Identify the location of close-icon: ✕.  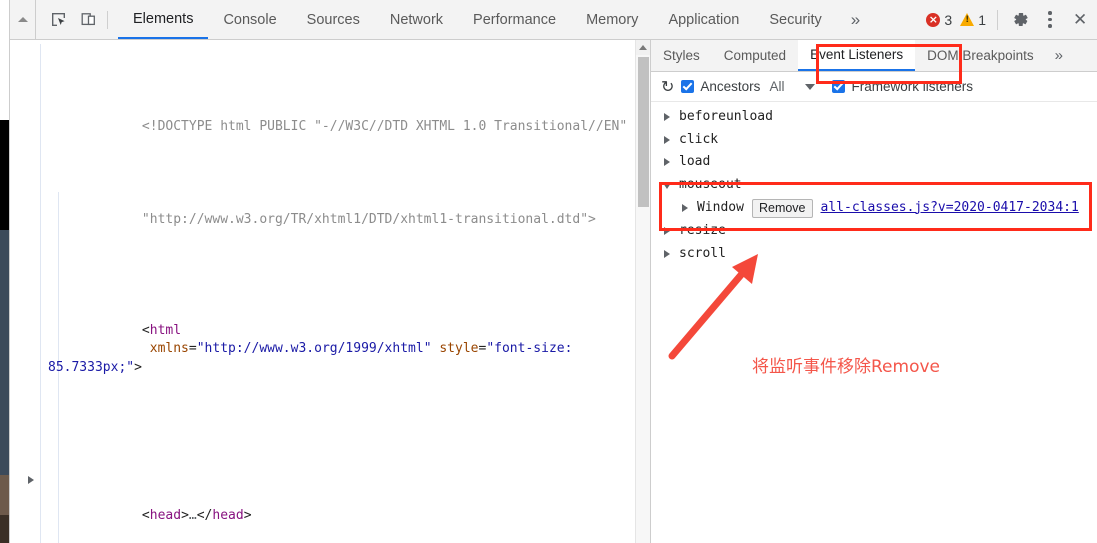
(1080, 19).